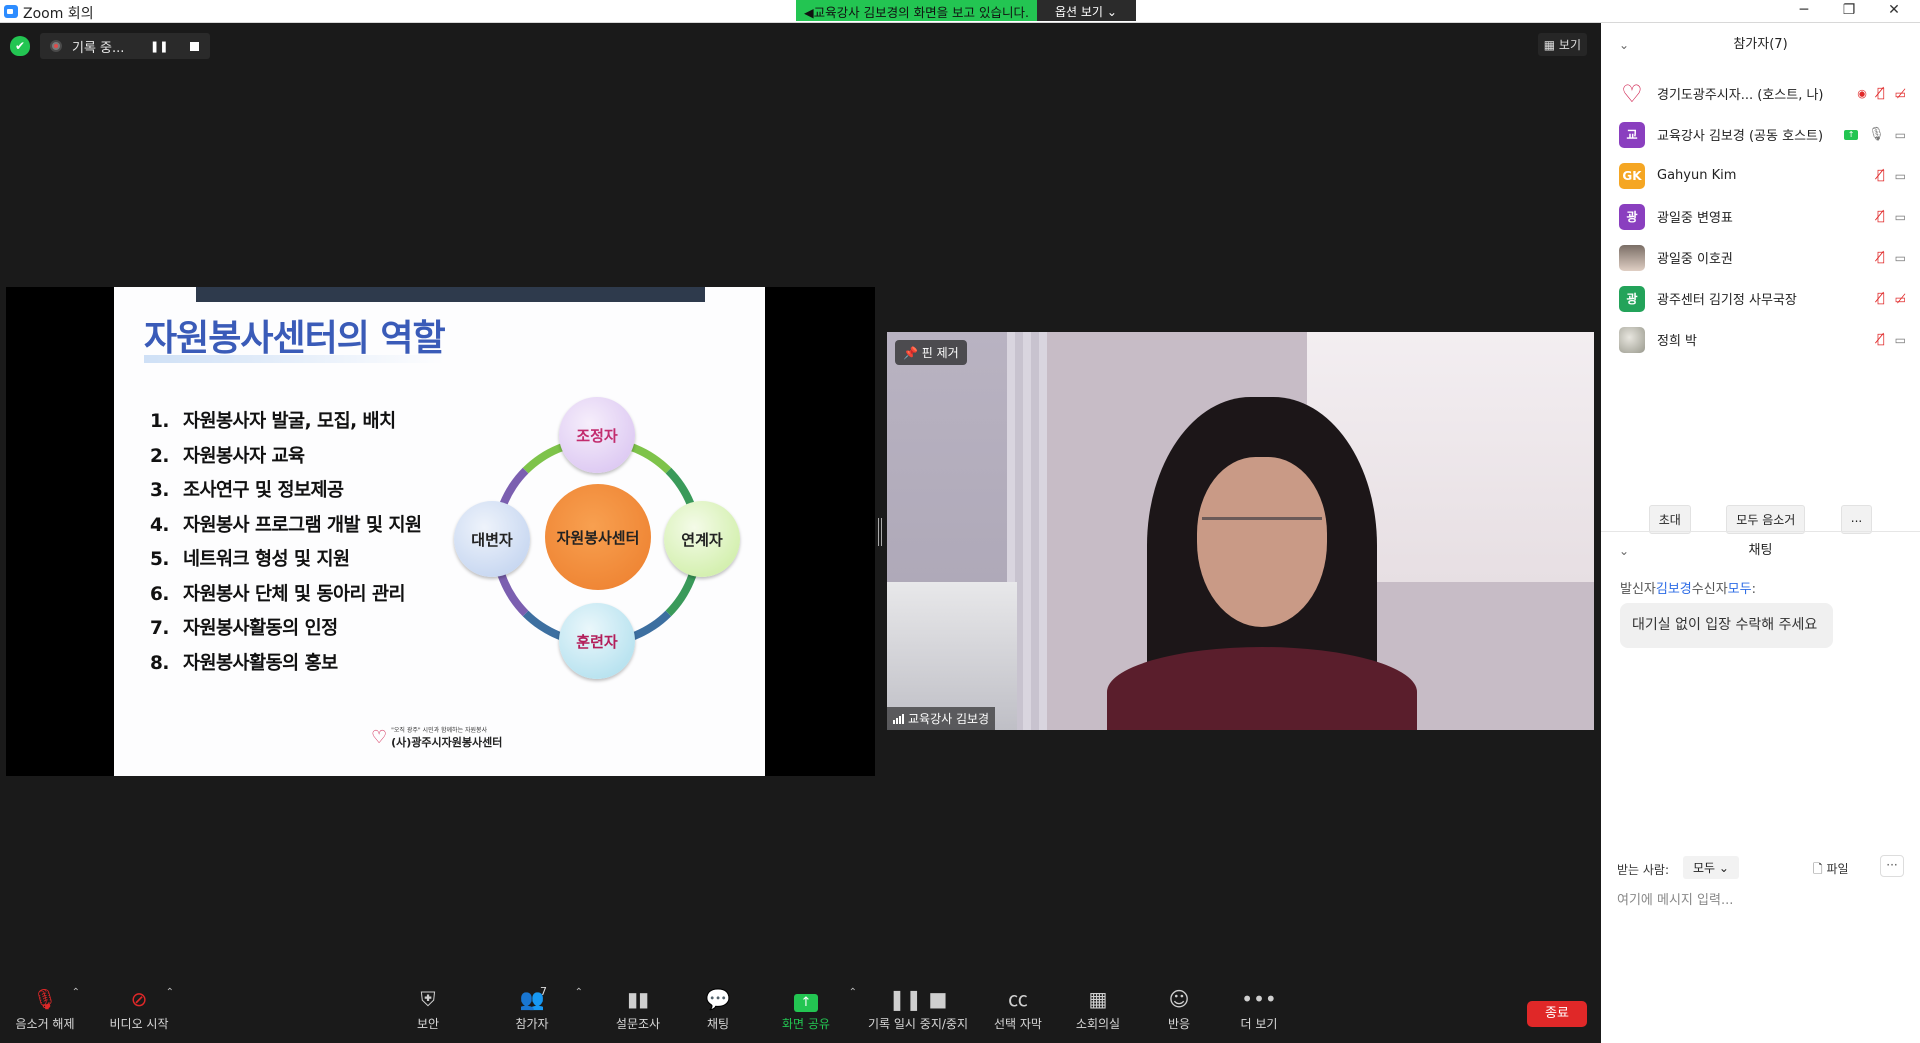 This screenshot has width=1920, height=1043. I want to click on video-name-tag: 교육강사 김보경, so click(941, 718).